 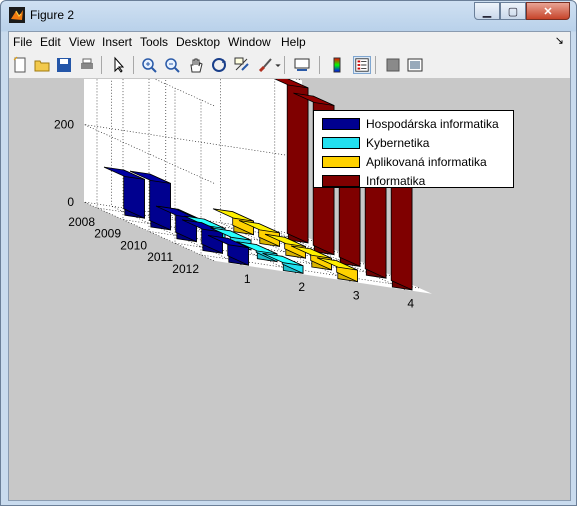 What do you see at coordinates (20, 65) in the screenshot?
I see `new-figure-icon` at bounding box center [20, 65].